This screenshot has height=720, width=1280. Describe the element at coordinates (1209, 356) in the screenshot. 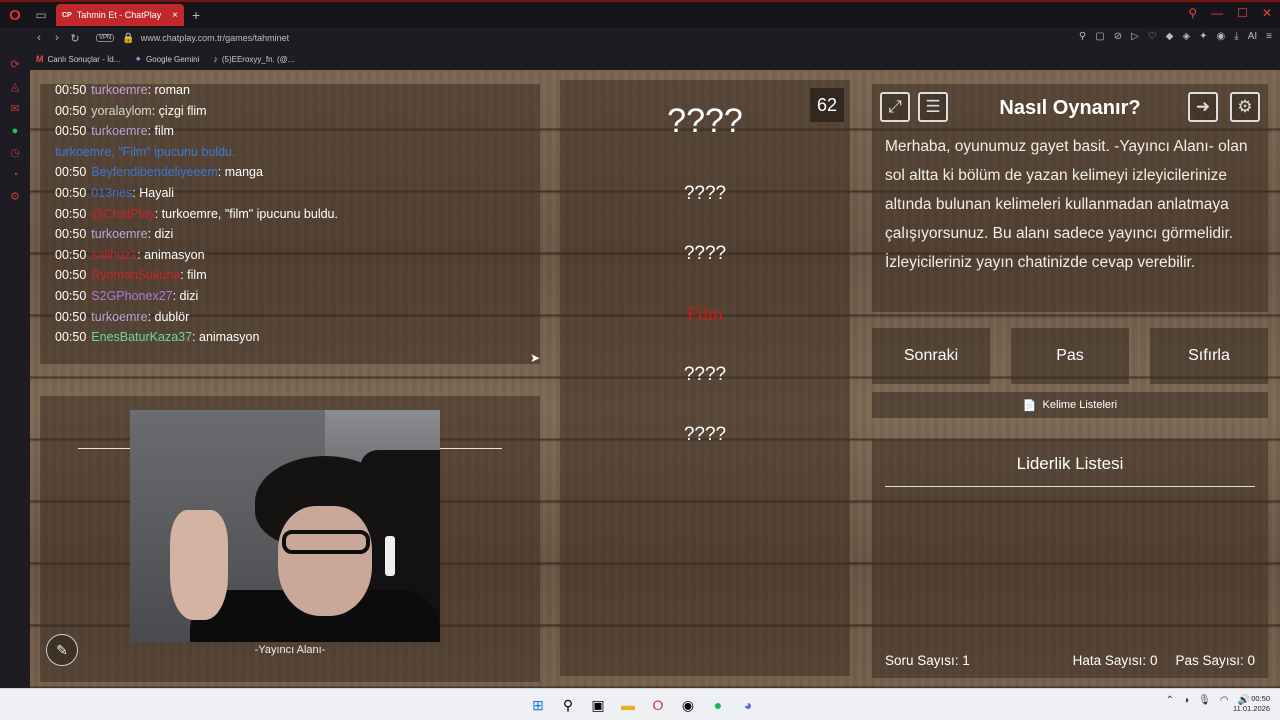

I see `reset-button: Sıfırla` at that location.